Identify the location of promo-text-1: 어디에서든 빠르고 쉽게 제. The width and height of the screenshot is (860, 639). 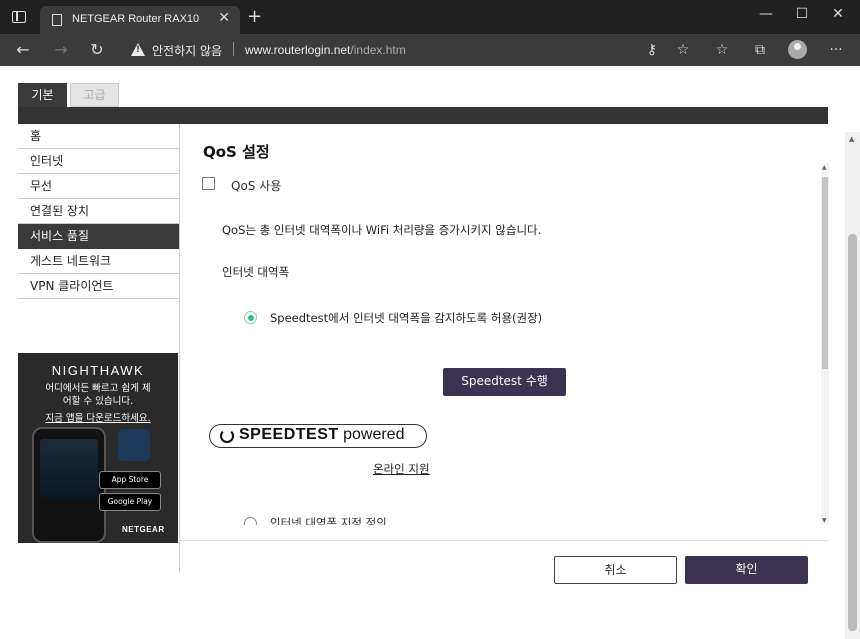
(98, 388).